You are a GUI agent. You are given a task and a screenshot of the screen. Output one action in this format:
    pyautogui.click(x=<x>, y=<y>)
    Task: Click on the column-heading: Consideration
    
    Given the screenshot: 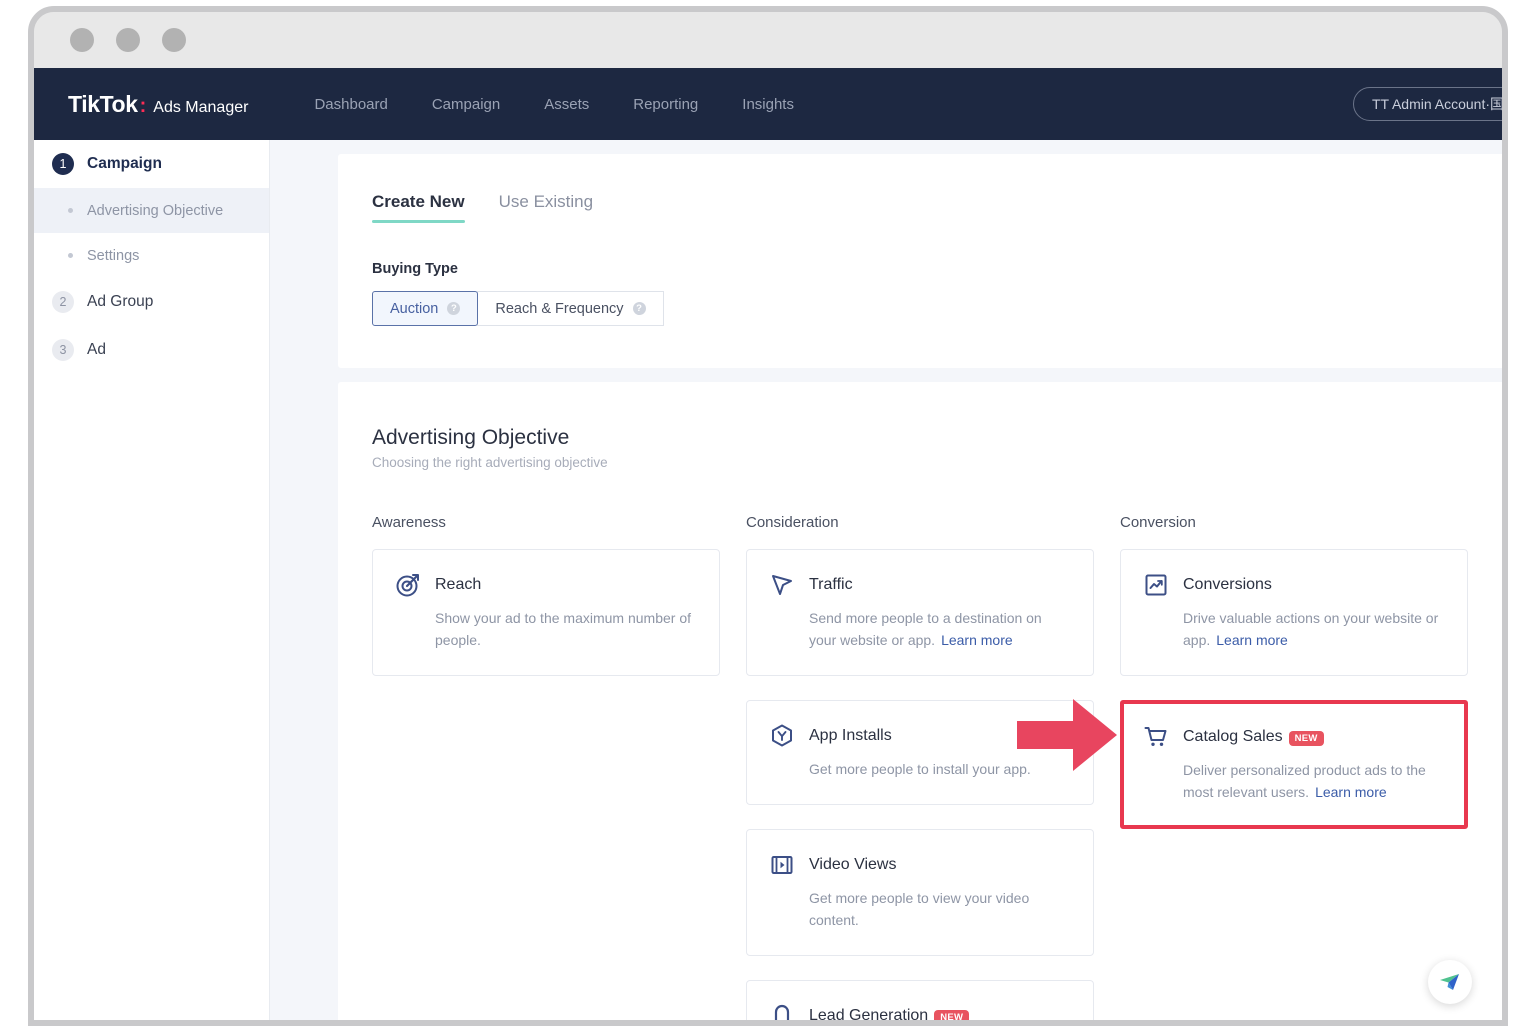 What is the action you would take?
    pyautogui.click(x=792, y=522)
    